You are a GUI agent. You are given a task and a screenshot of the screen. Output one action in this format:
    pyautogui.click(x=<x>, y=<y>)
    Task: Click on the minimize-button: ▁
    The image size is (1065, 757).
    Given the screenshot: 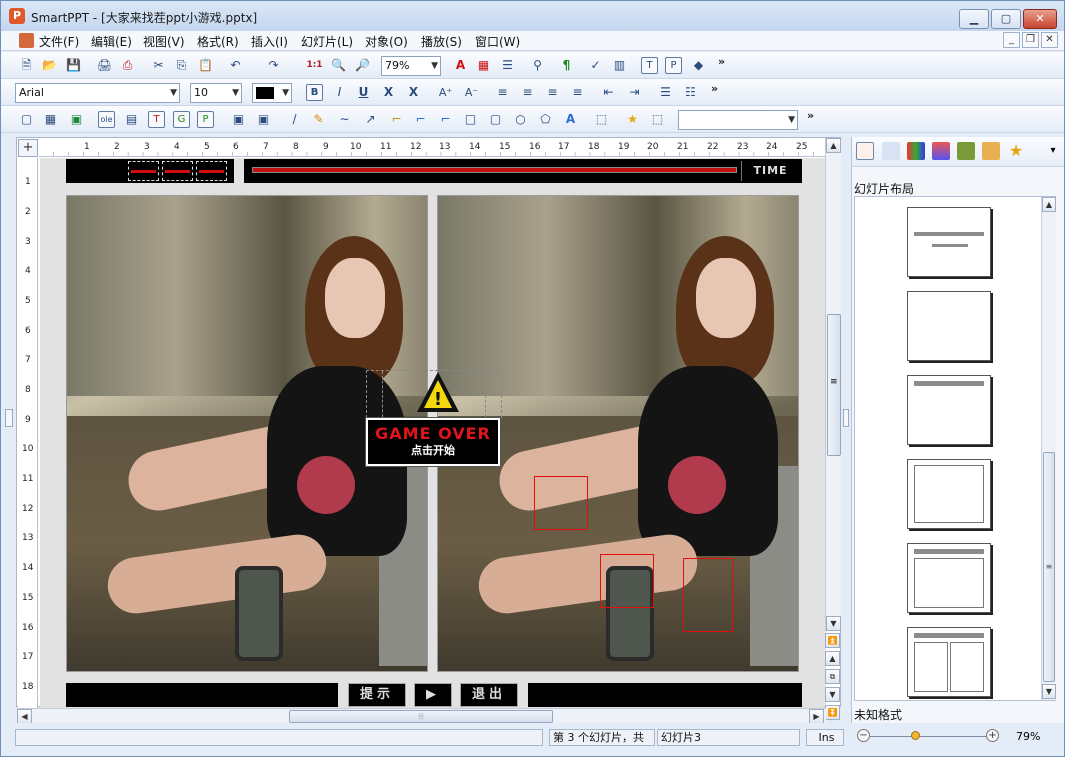 What is the action you would take?
    pyautogui.click(x=974, y=19)
    